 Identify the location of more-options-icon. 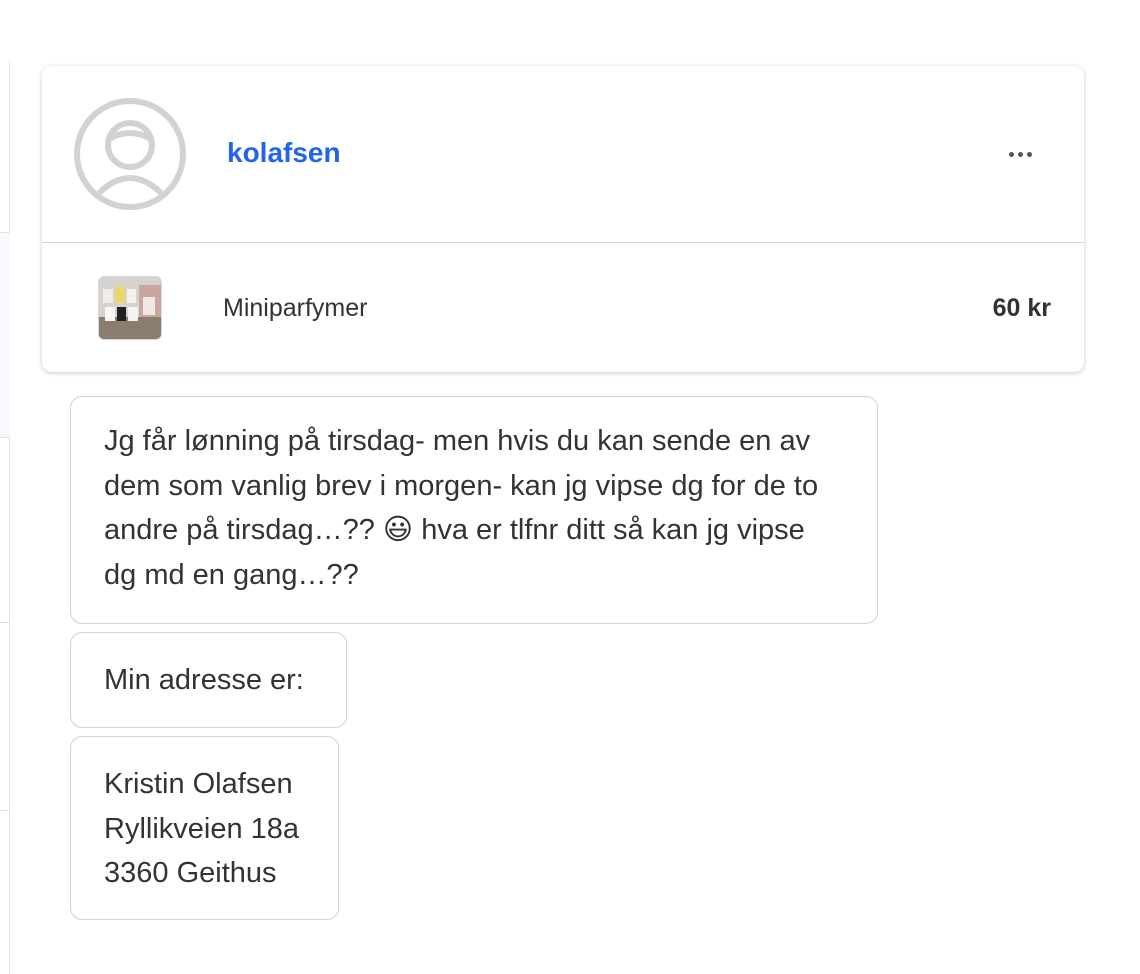
(1020, 154).